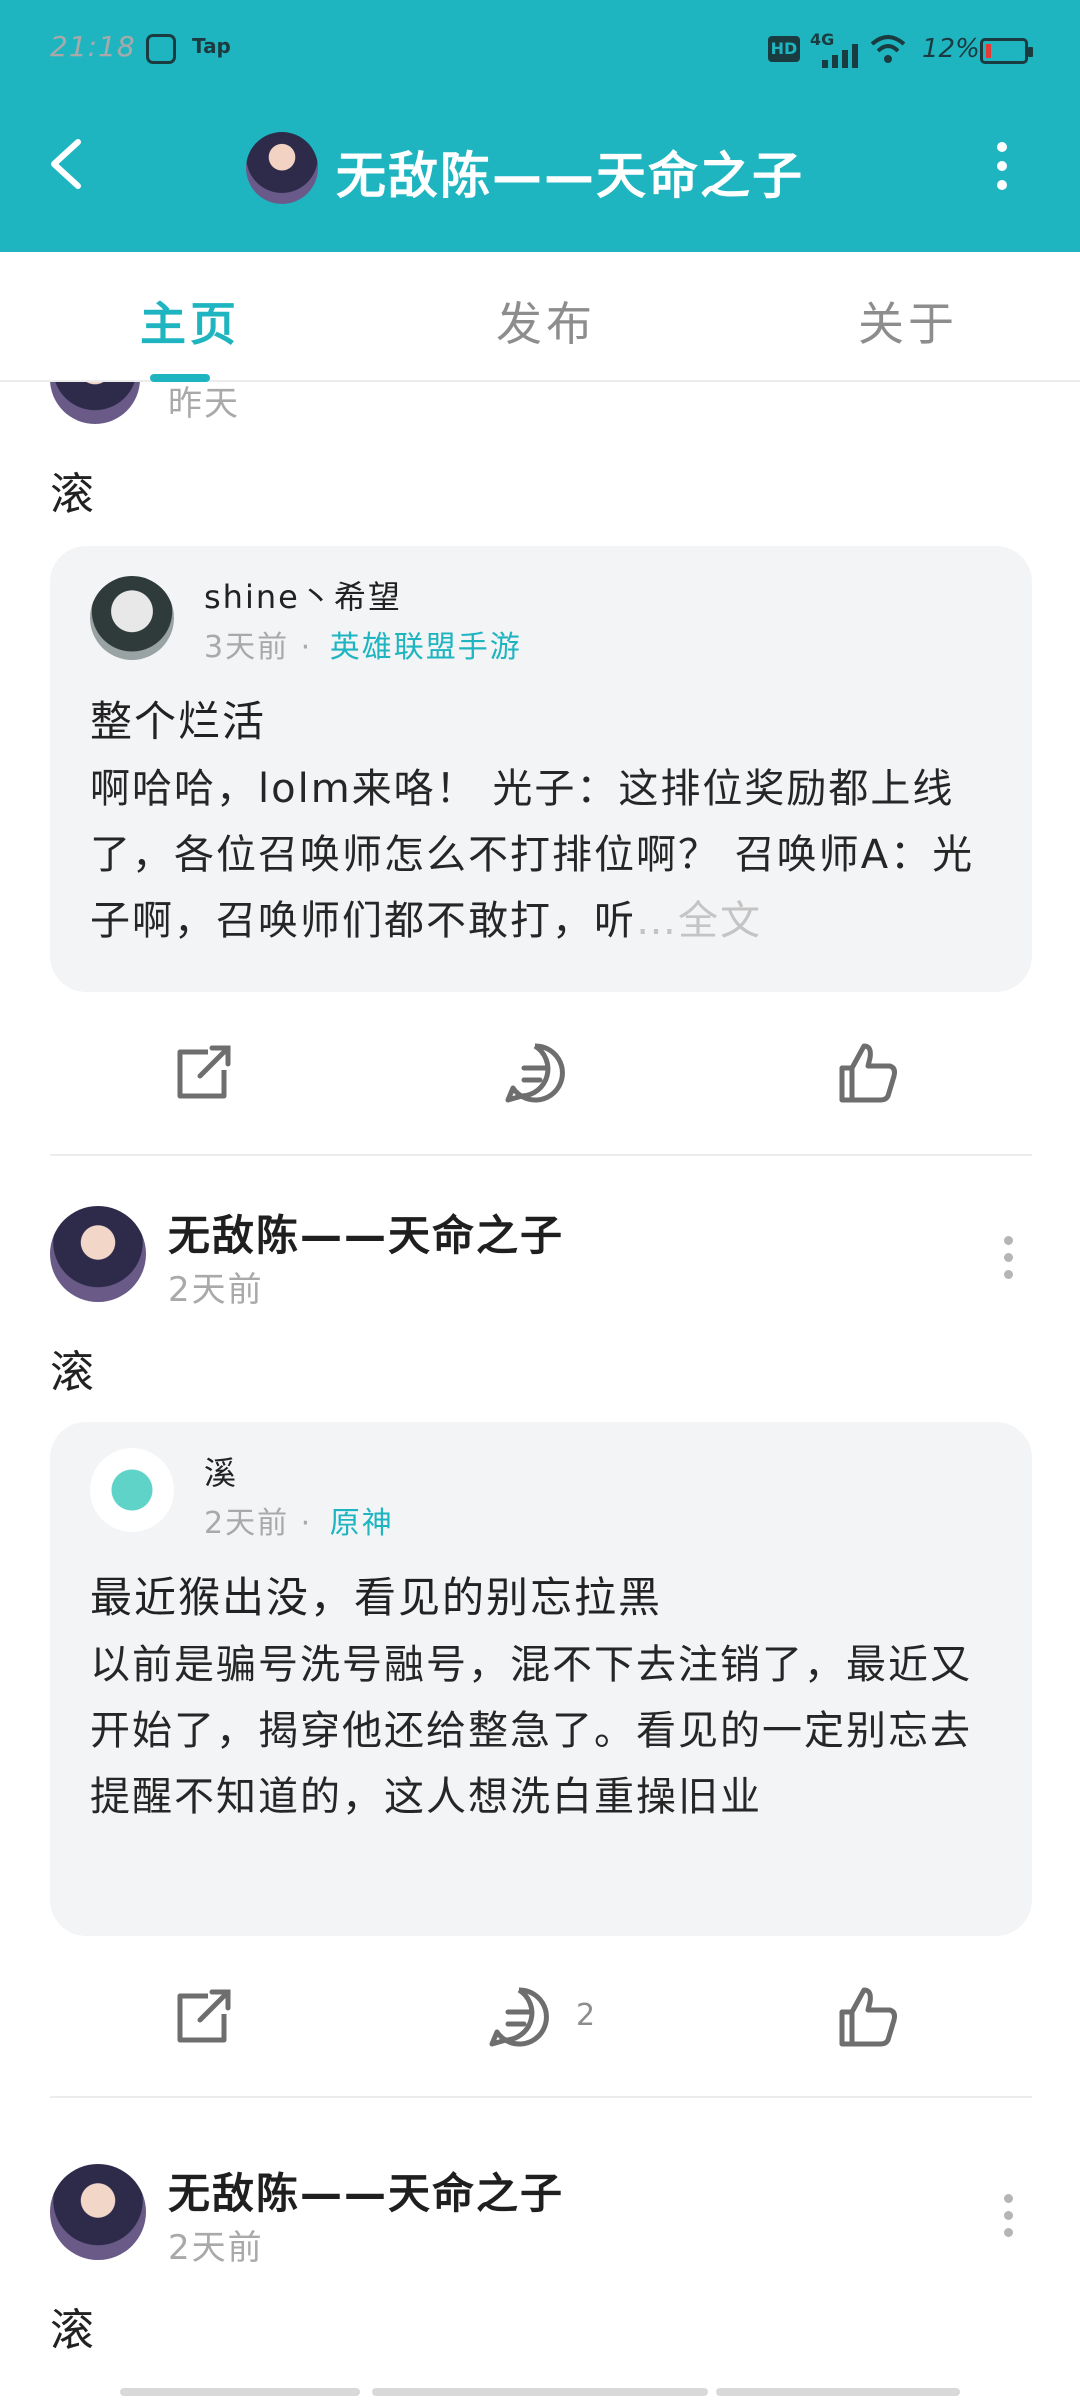 The height and width of the screenshot is (2400, 1080). Describe the element at coordinates (178, 721) in the screenshot. I see `shared-post-title: 整个烂活` at that location.